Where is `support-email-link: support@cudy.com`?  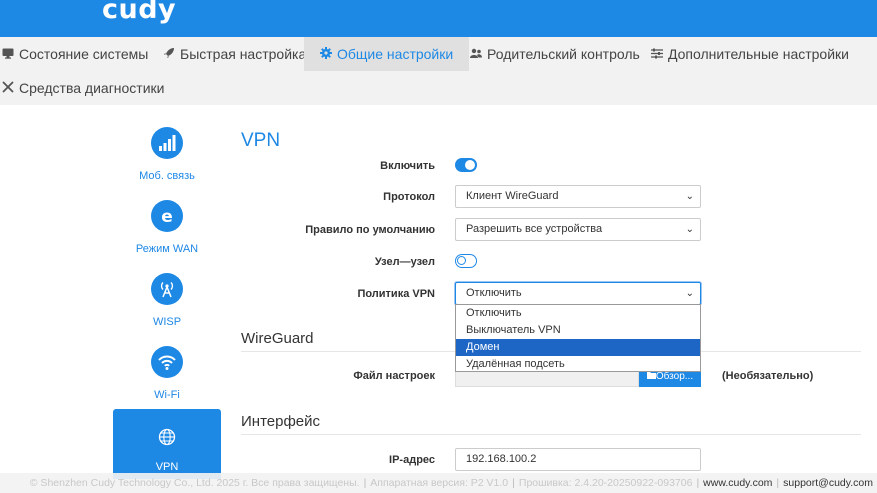 support-email-link: support@cudy.com is located at coordinates (828, 483).